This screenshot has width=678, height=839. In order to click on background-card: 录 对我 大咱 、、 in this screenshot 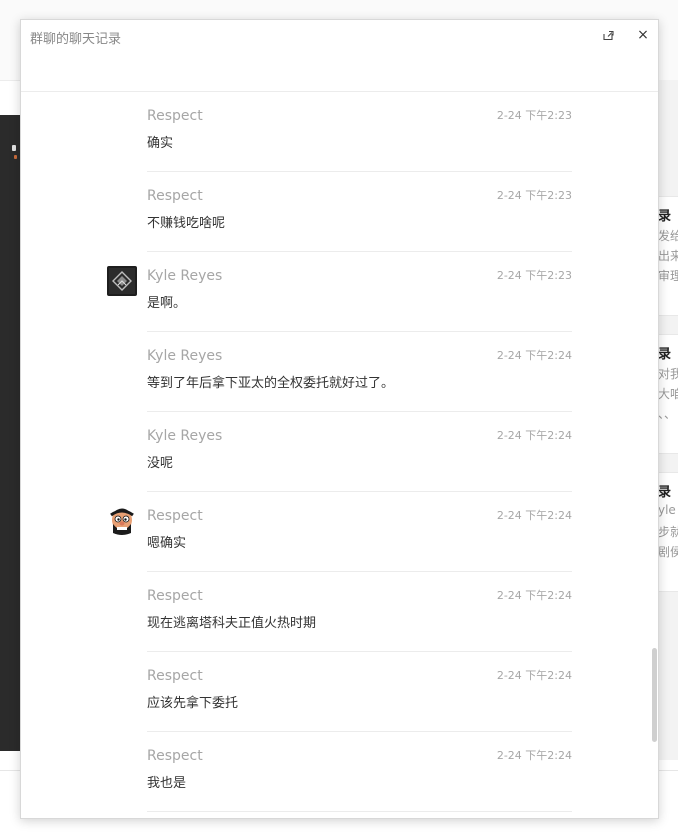, I will do `click(668, 394)`.